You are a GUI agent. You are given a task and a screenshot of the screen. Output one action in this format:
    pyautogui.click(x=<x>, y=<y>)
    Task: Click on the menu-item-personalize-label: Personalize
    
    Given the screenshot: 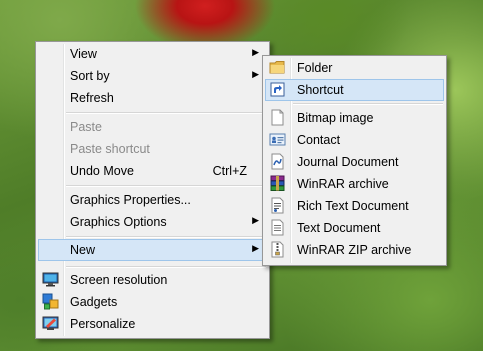 What is the action you would take?
    pyautogui.click(x=103, y=324)
    